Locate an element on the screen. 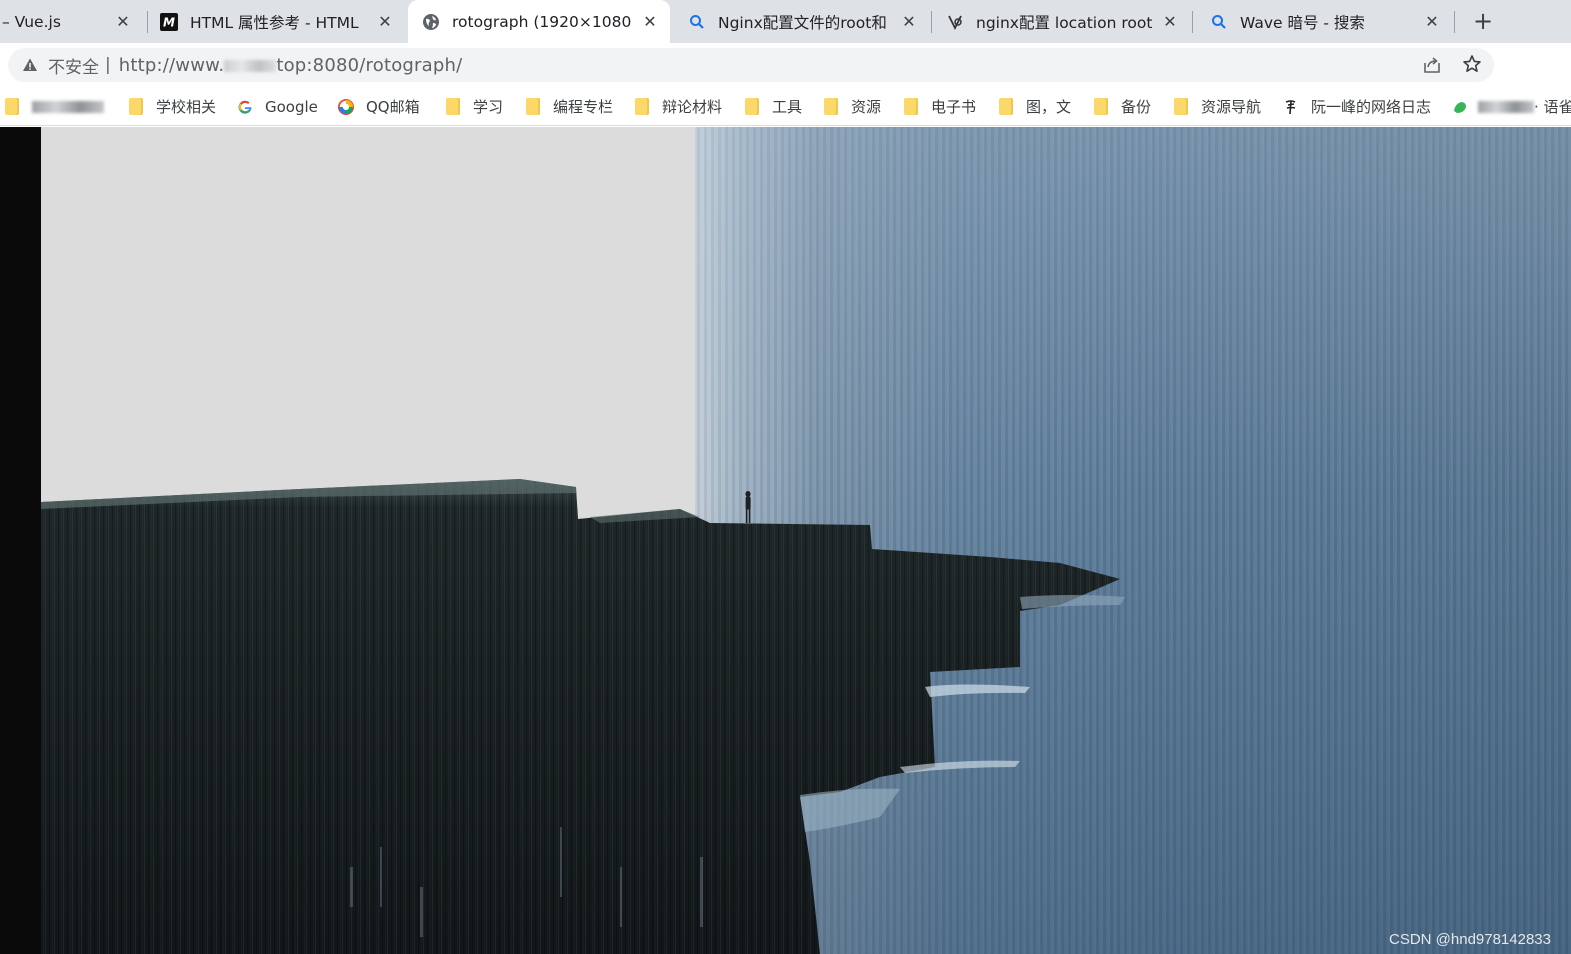 The width and height of the screenshot is (1571, 954). warning-icon is located at coordinates (30, 65).